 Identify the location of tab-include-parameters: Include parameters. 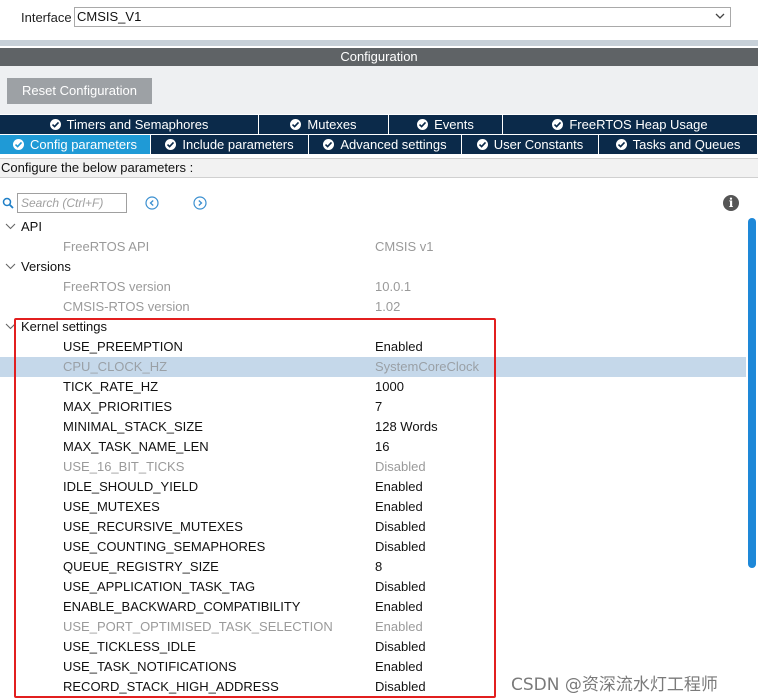
(230, 144).